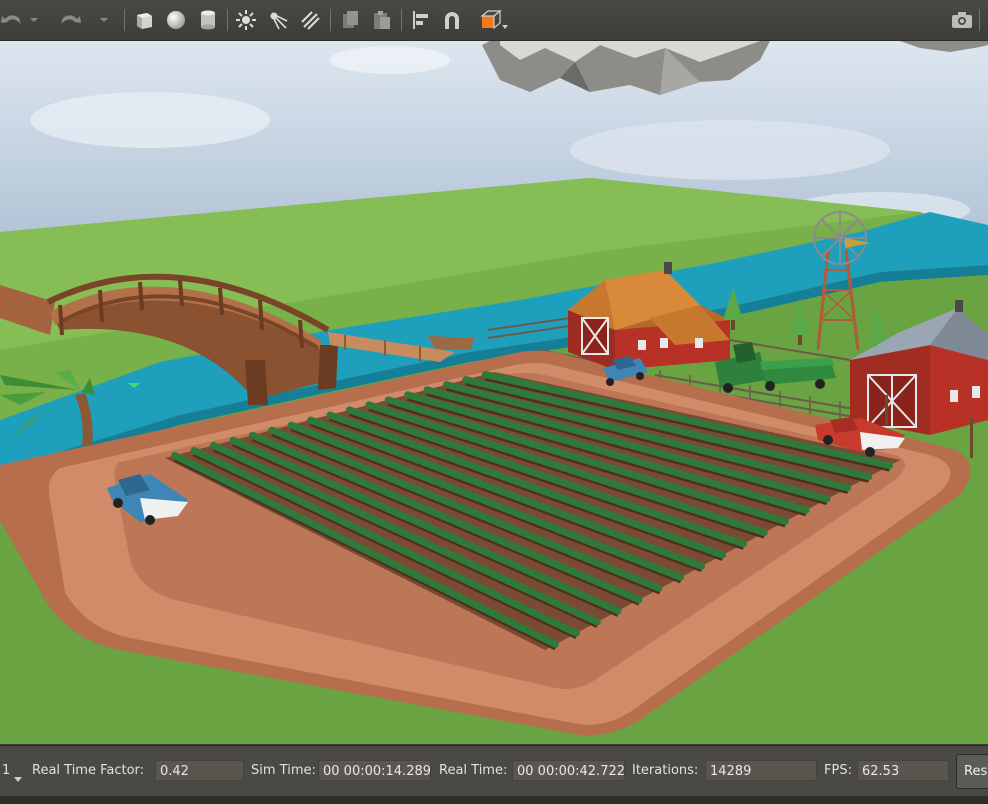  Describe the element at coordinates (208, 20) in the screenshot. I see `cylinder-icon` at that location.